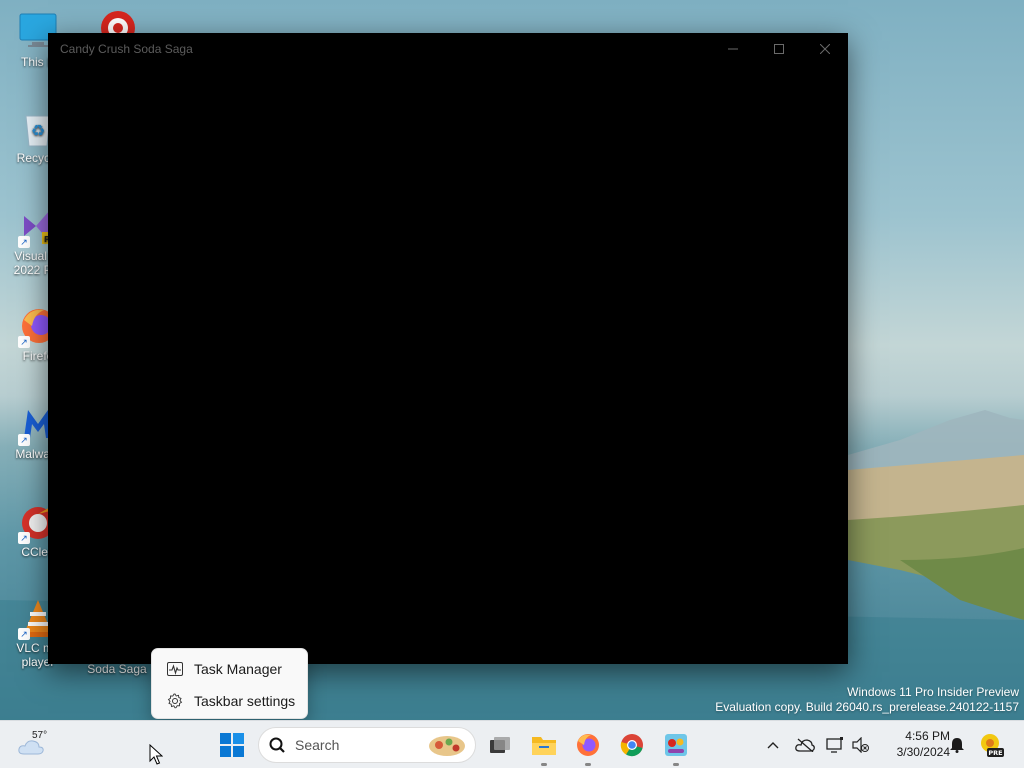 The image size is (1024, 768). I want to click on desktop-icon-soda-saga: Soda Saga, so click(117, 669).